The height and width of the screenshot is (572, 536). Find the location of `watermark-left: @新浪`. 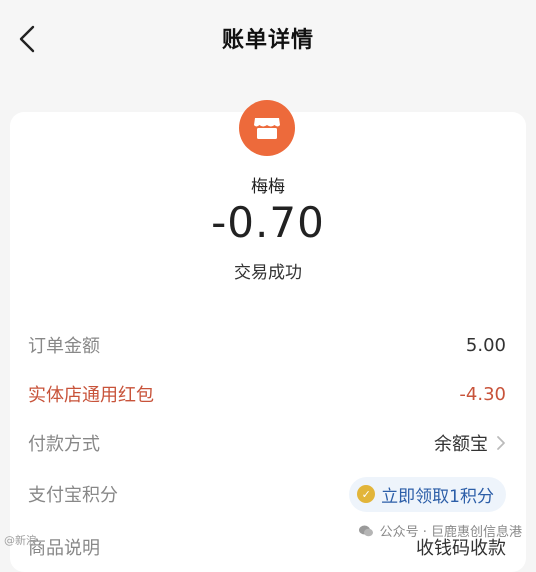

watermark-left: @新浪 is located at coordinates (20, 540).